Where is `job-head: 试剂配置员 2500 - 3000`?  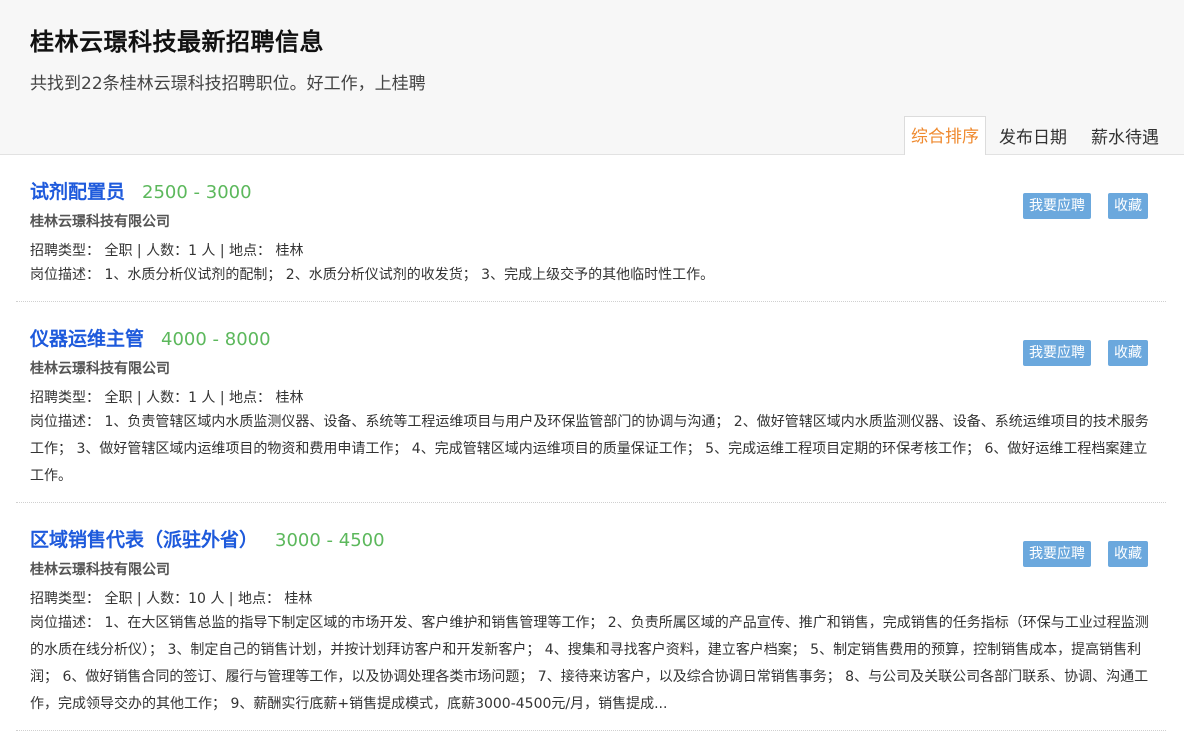 job-head: 试剂配置员 2500 - 3000 is located at coordinates (591, 179).